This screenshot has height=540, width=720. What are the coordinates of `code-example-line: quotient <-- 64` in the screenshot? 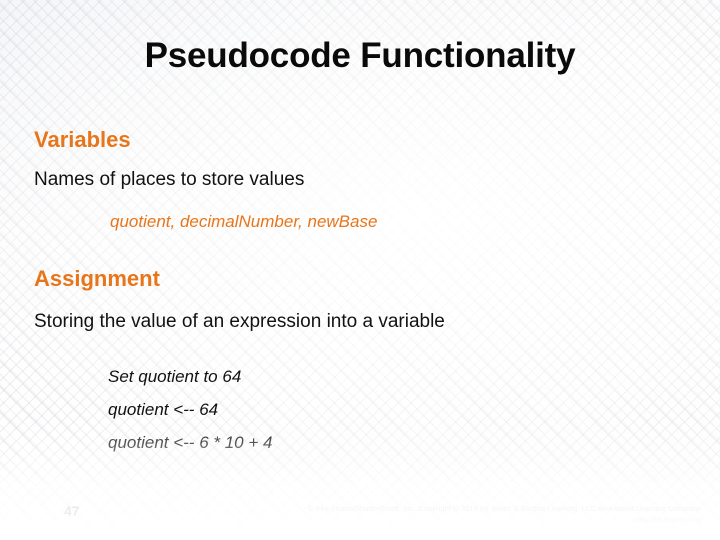 It's located at (163, 409).